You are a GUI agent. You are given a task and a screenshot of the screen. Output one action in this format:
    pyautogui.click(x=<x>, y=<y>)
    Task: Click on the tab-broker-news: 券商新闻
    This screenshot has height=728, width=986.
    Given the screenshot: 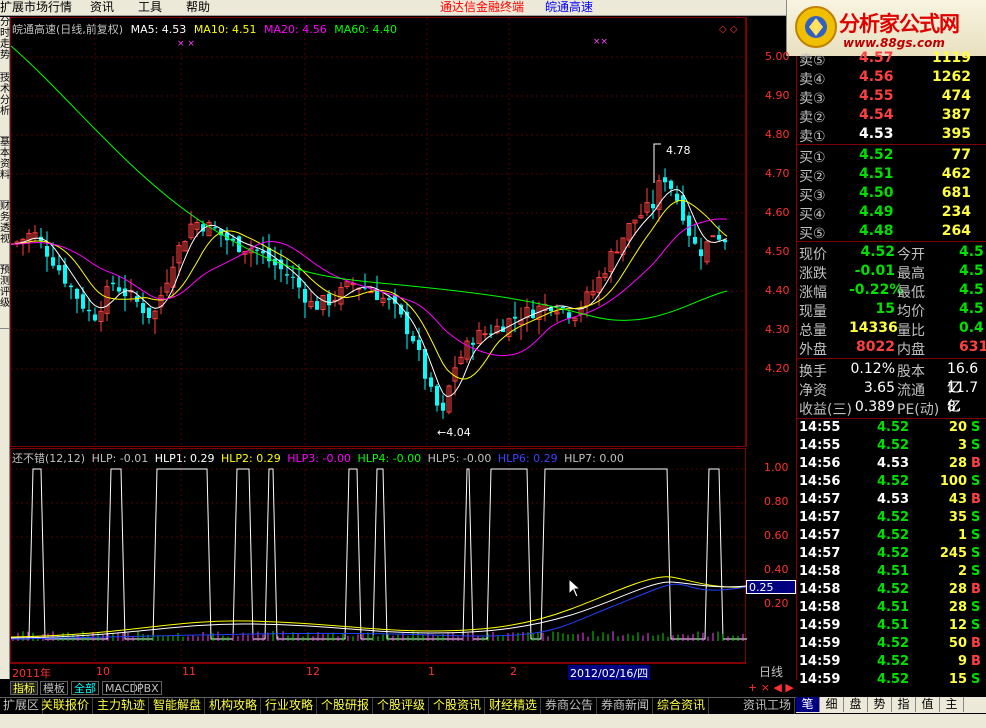 What is the action you would take?
    pyautogui.click(x=626, y=706)
    